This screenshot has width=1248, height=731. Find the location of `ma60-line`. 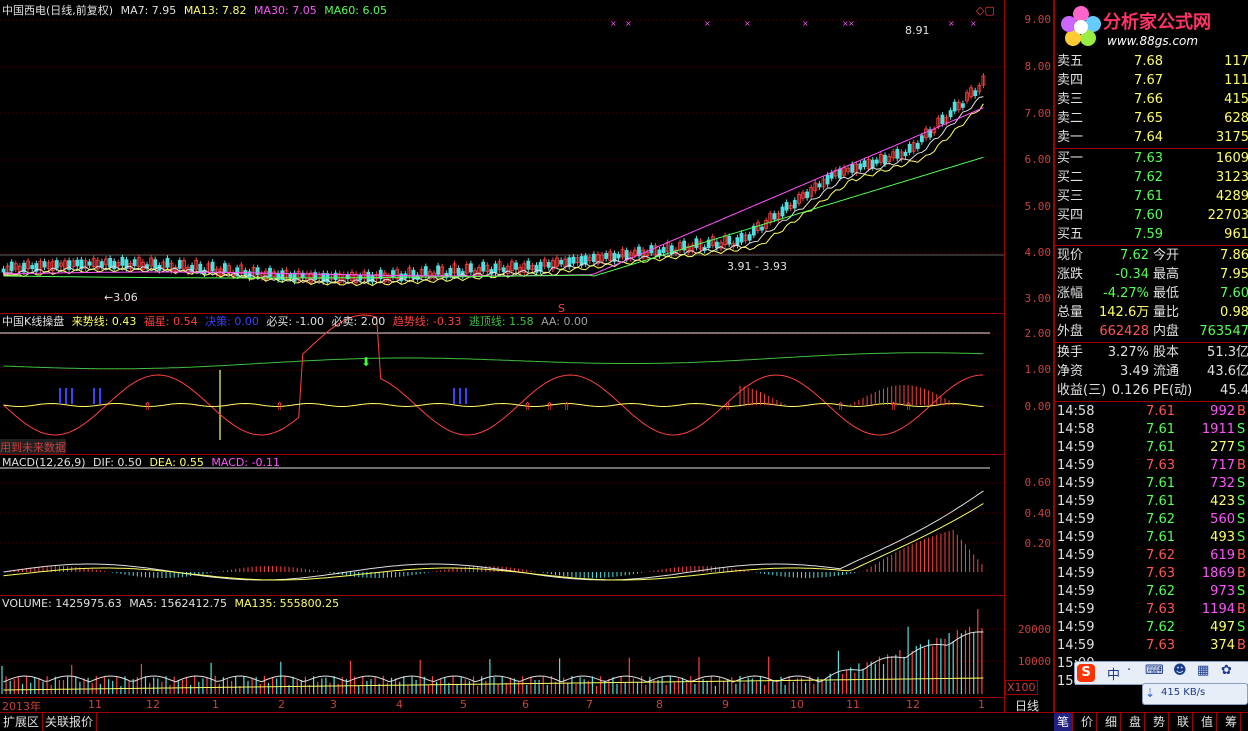

ma60-line is located at coordinates (493, 217).